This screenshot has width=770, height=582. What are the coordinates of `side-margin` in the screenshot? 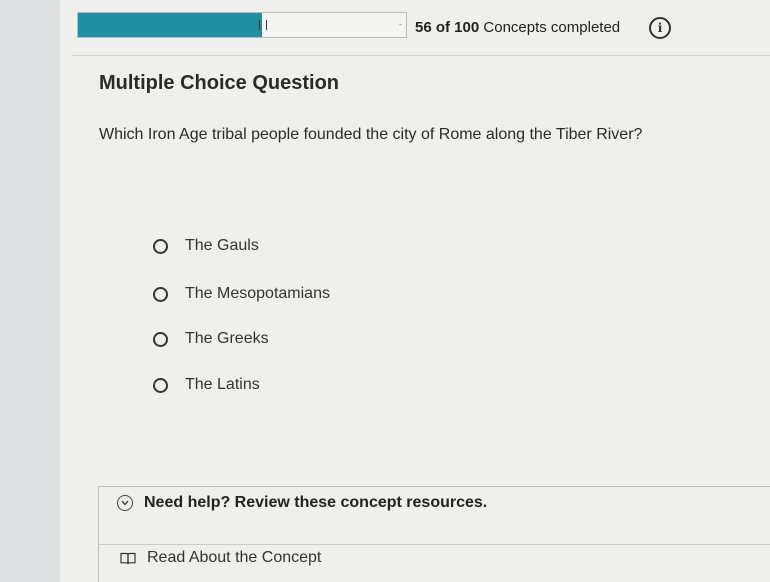 It's located at (30, 291).